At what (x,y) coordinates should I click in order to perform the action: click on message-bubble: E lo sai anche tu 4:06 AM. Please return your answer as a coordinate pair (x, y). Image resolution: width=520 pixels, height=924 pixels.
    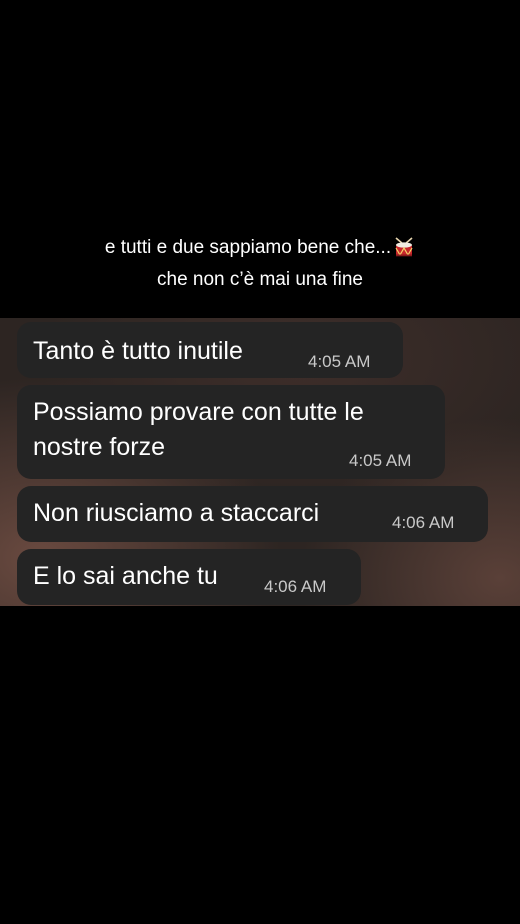
    Looking at the image, I should click on (189, 577).